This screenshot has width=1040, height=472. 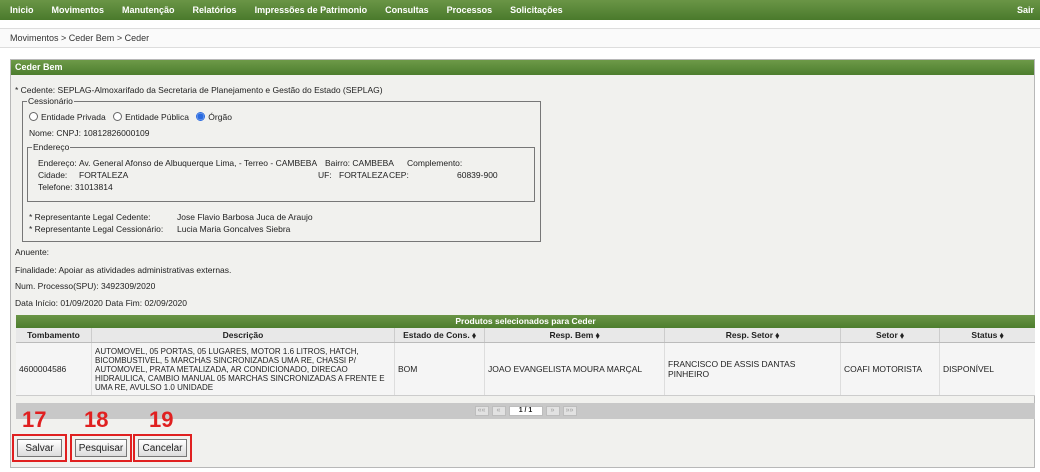 What do you see at coordinates (522, 67) in the screenshot?
I see `panel-title: Ceder Bem` at bounding box center [522, 67].